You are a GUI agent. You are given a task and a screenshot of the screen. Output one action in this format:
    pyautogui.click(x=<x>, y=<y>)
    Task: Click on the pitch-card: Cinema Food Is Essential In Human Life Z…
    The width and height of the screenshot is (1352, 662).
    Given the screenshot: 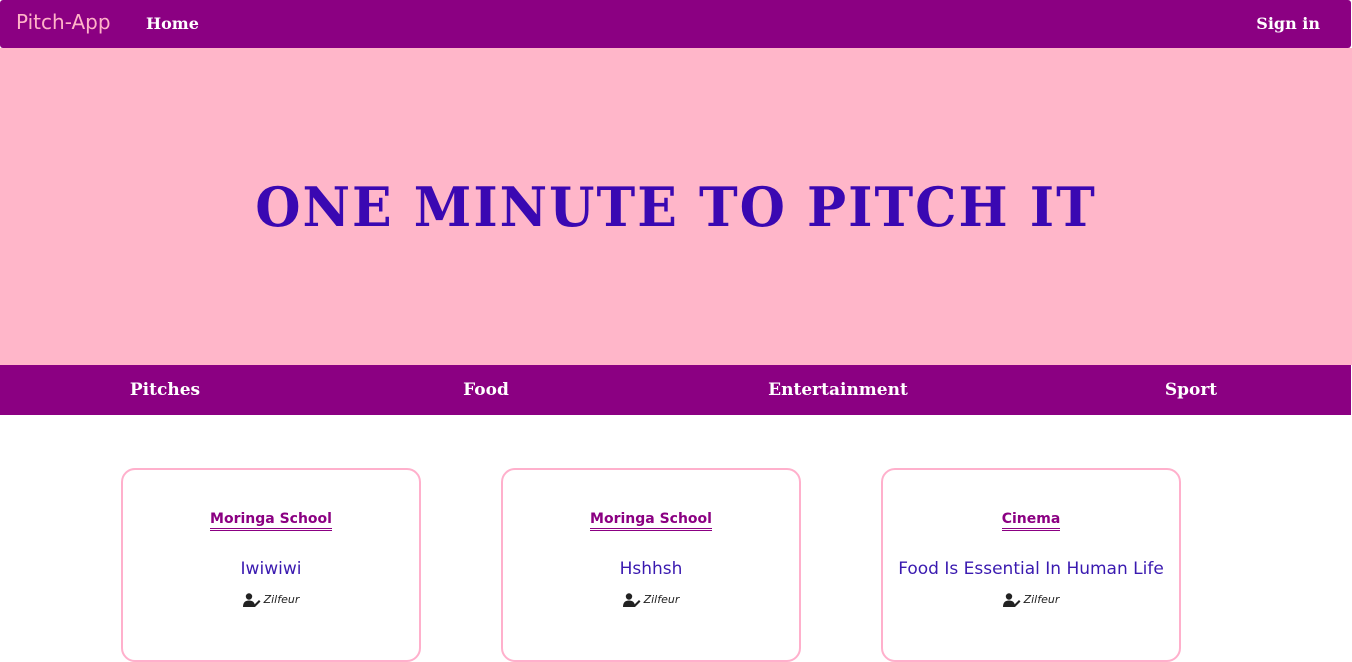 What is the action you would take?
    pyautogui.click(x=1031, y=565)
    